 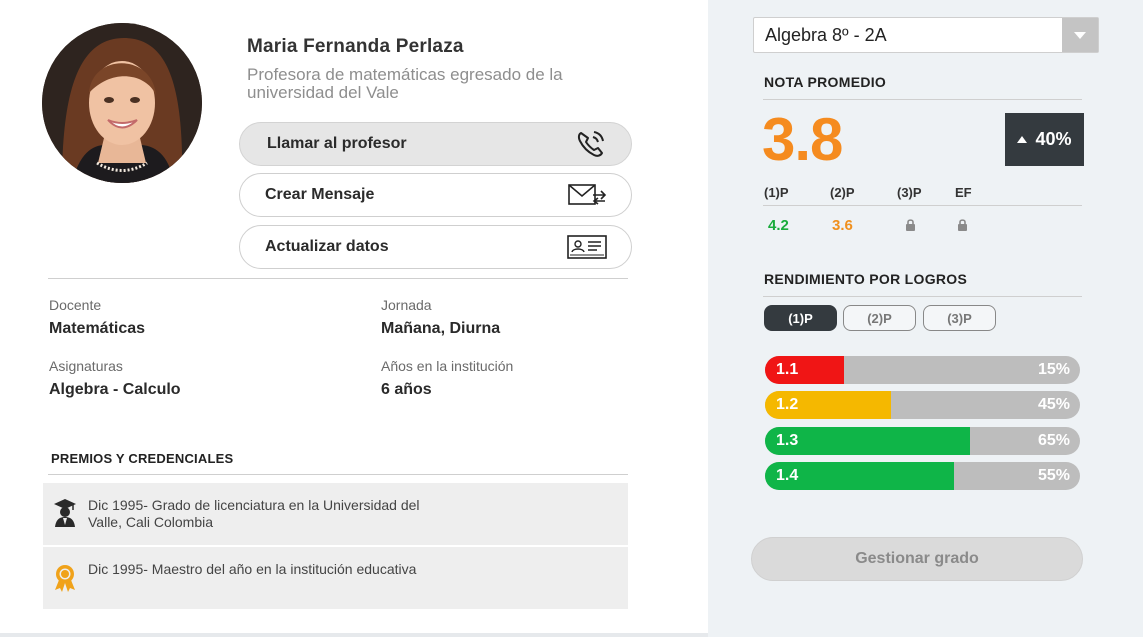 I want to click on course-select: Algebra 8º - 2A, so click(x=926, y=35).